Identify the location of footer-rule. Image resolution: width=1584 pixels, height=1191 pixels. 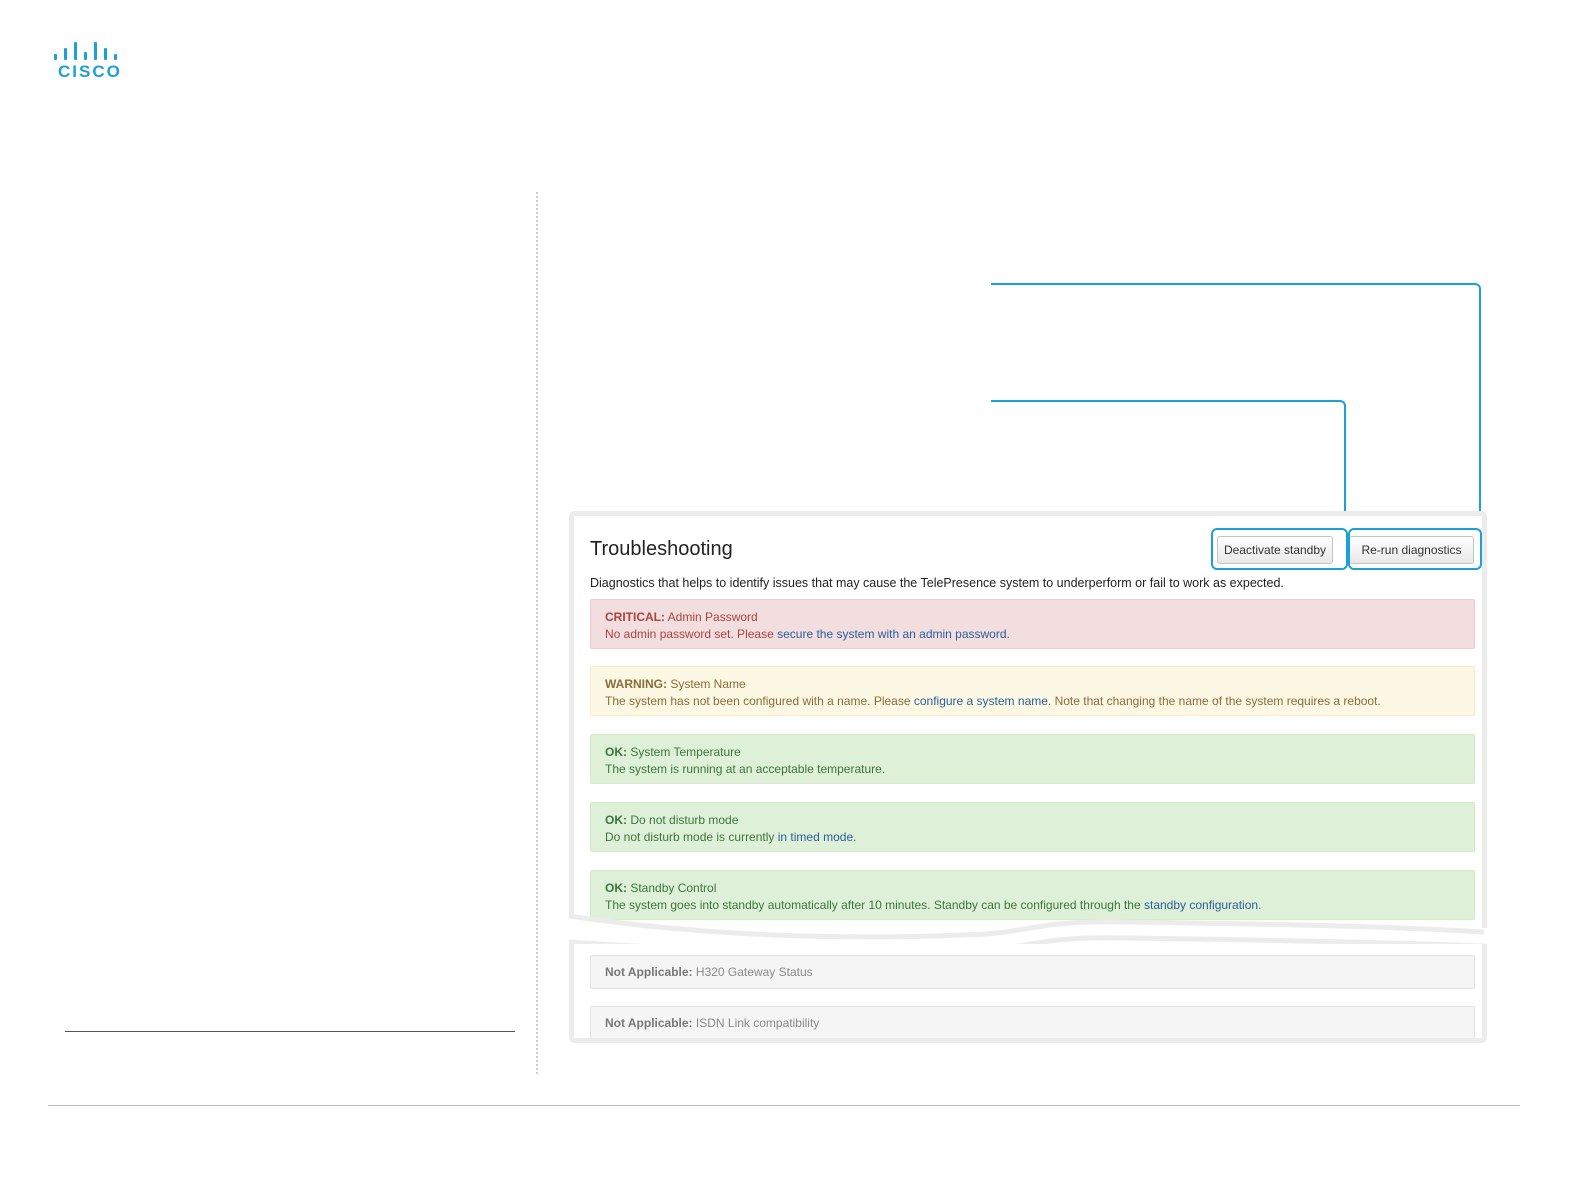
(784, 1105).